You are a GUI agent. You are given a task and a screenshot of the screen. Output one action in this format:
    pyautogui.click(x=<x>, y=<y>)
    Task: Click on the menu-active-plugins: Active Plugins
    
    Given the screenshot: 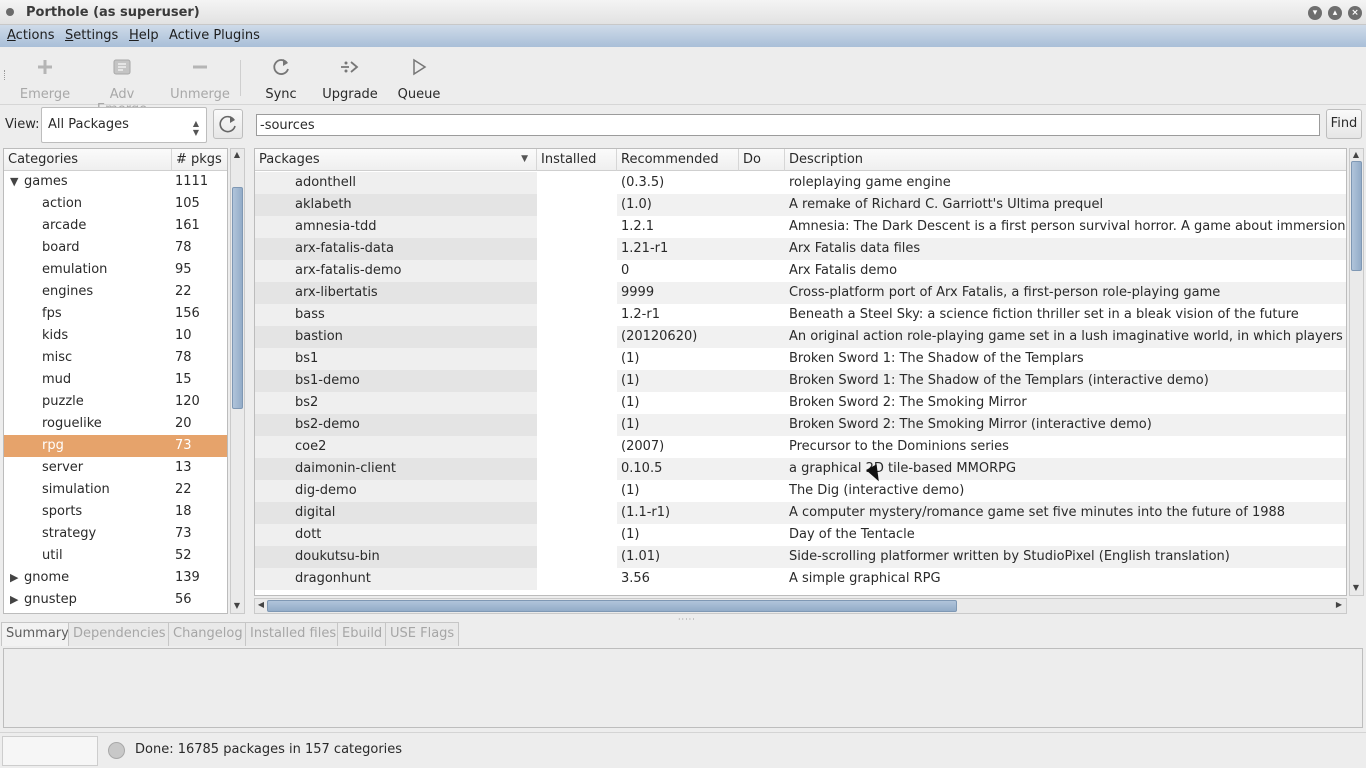 What is the action you would take?
    pyautogui.click(x=214, y=35)
    